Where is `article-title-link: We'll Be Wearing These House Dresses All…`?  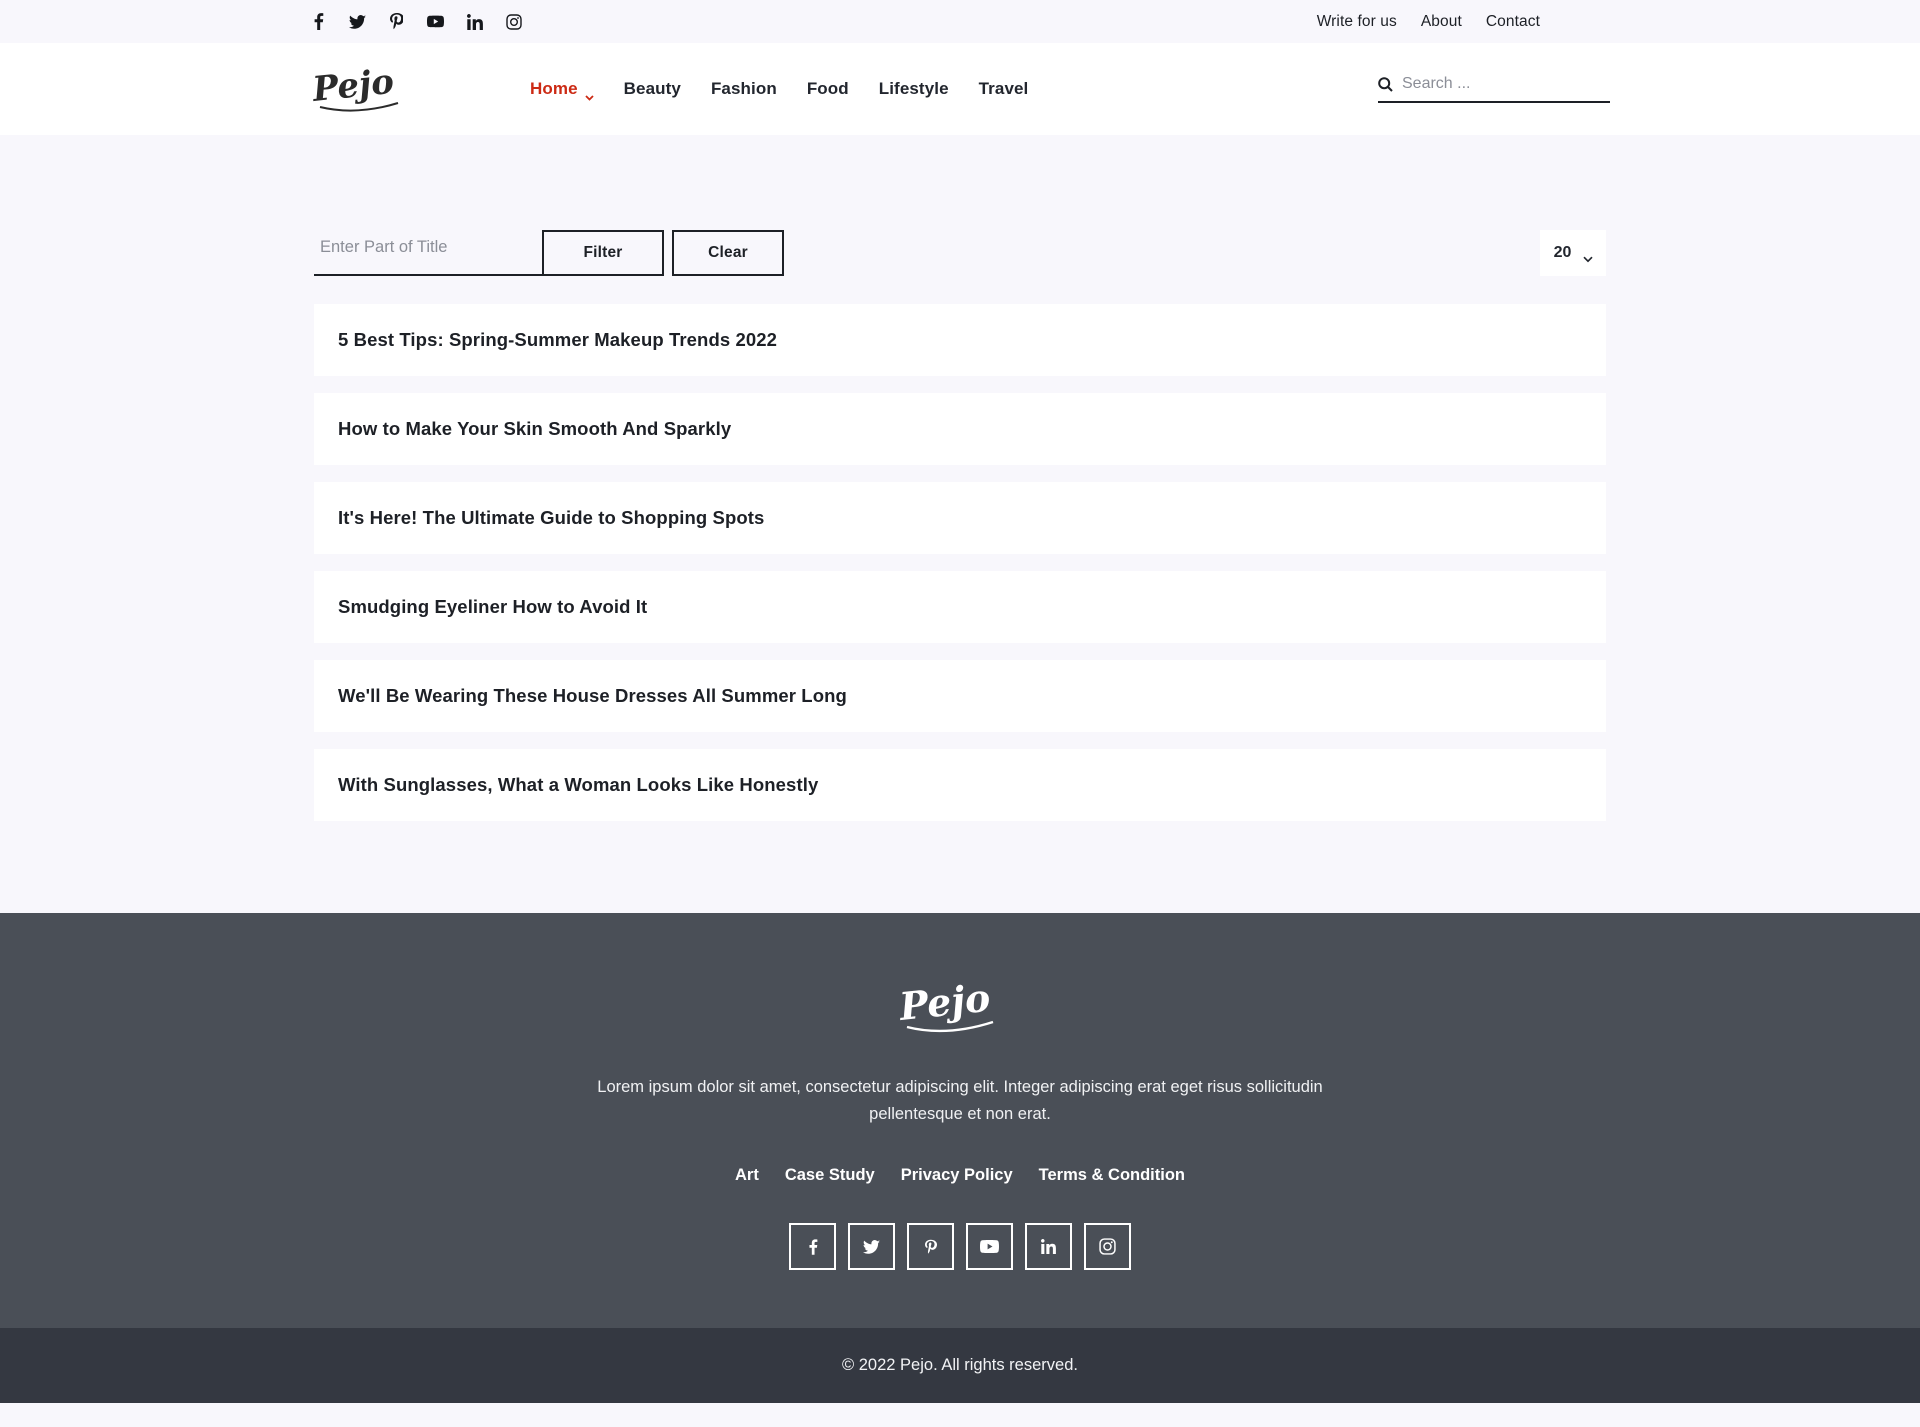
article-title-link: We'll Be Wearing These House Dresses All… is located at coordinates (592, 696).